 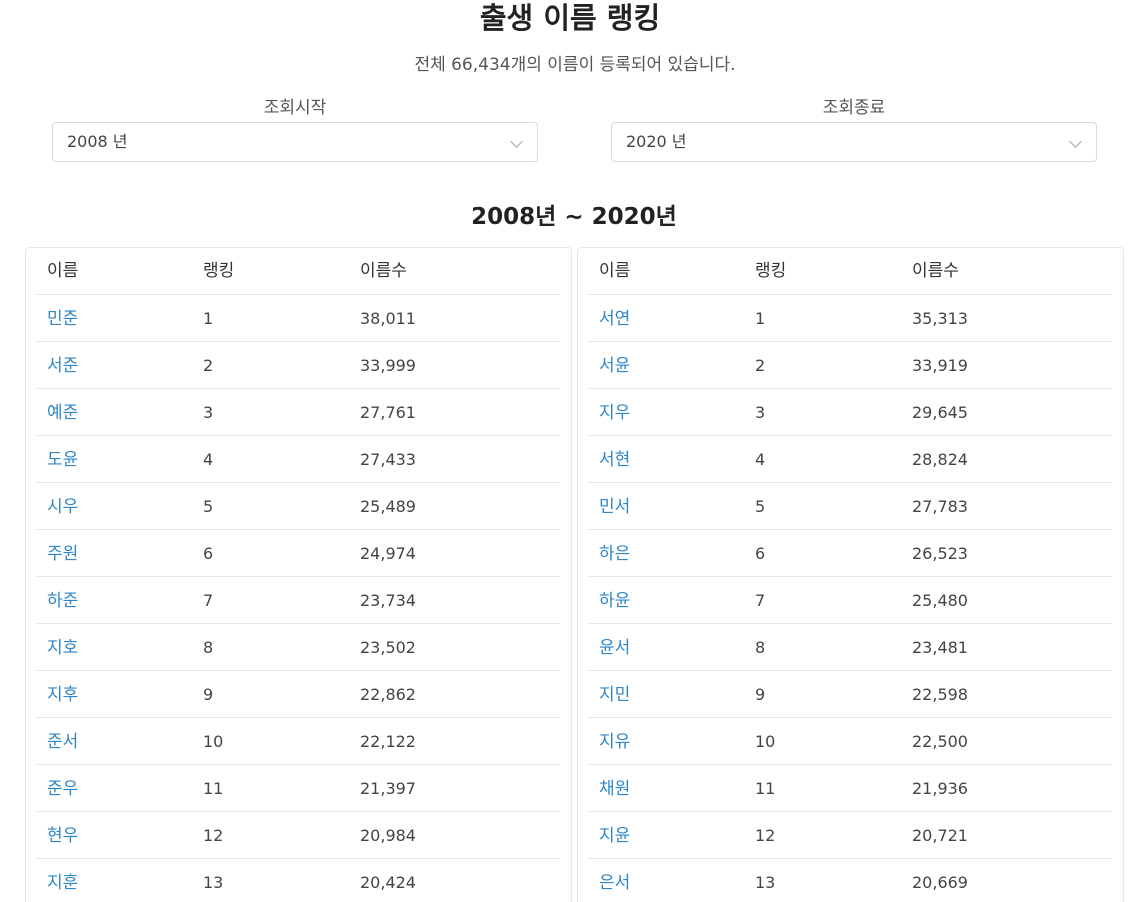 I want to click on table-row: 현우 12 20,984, so click(x=298, y=835).